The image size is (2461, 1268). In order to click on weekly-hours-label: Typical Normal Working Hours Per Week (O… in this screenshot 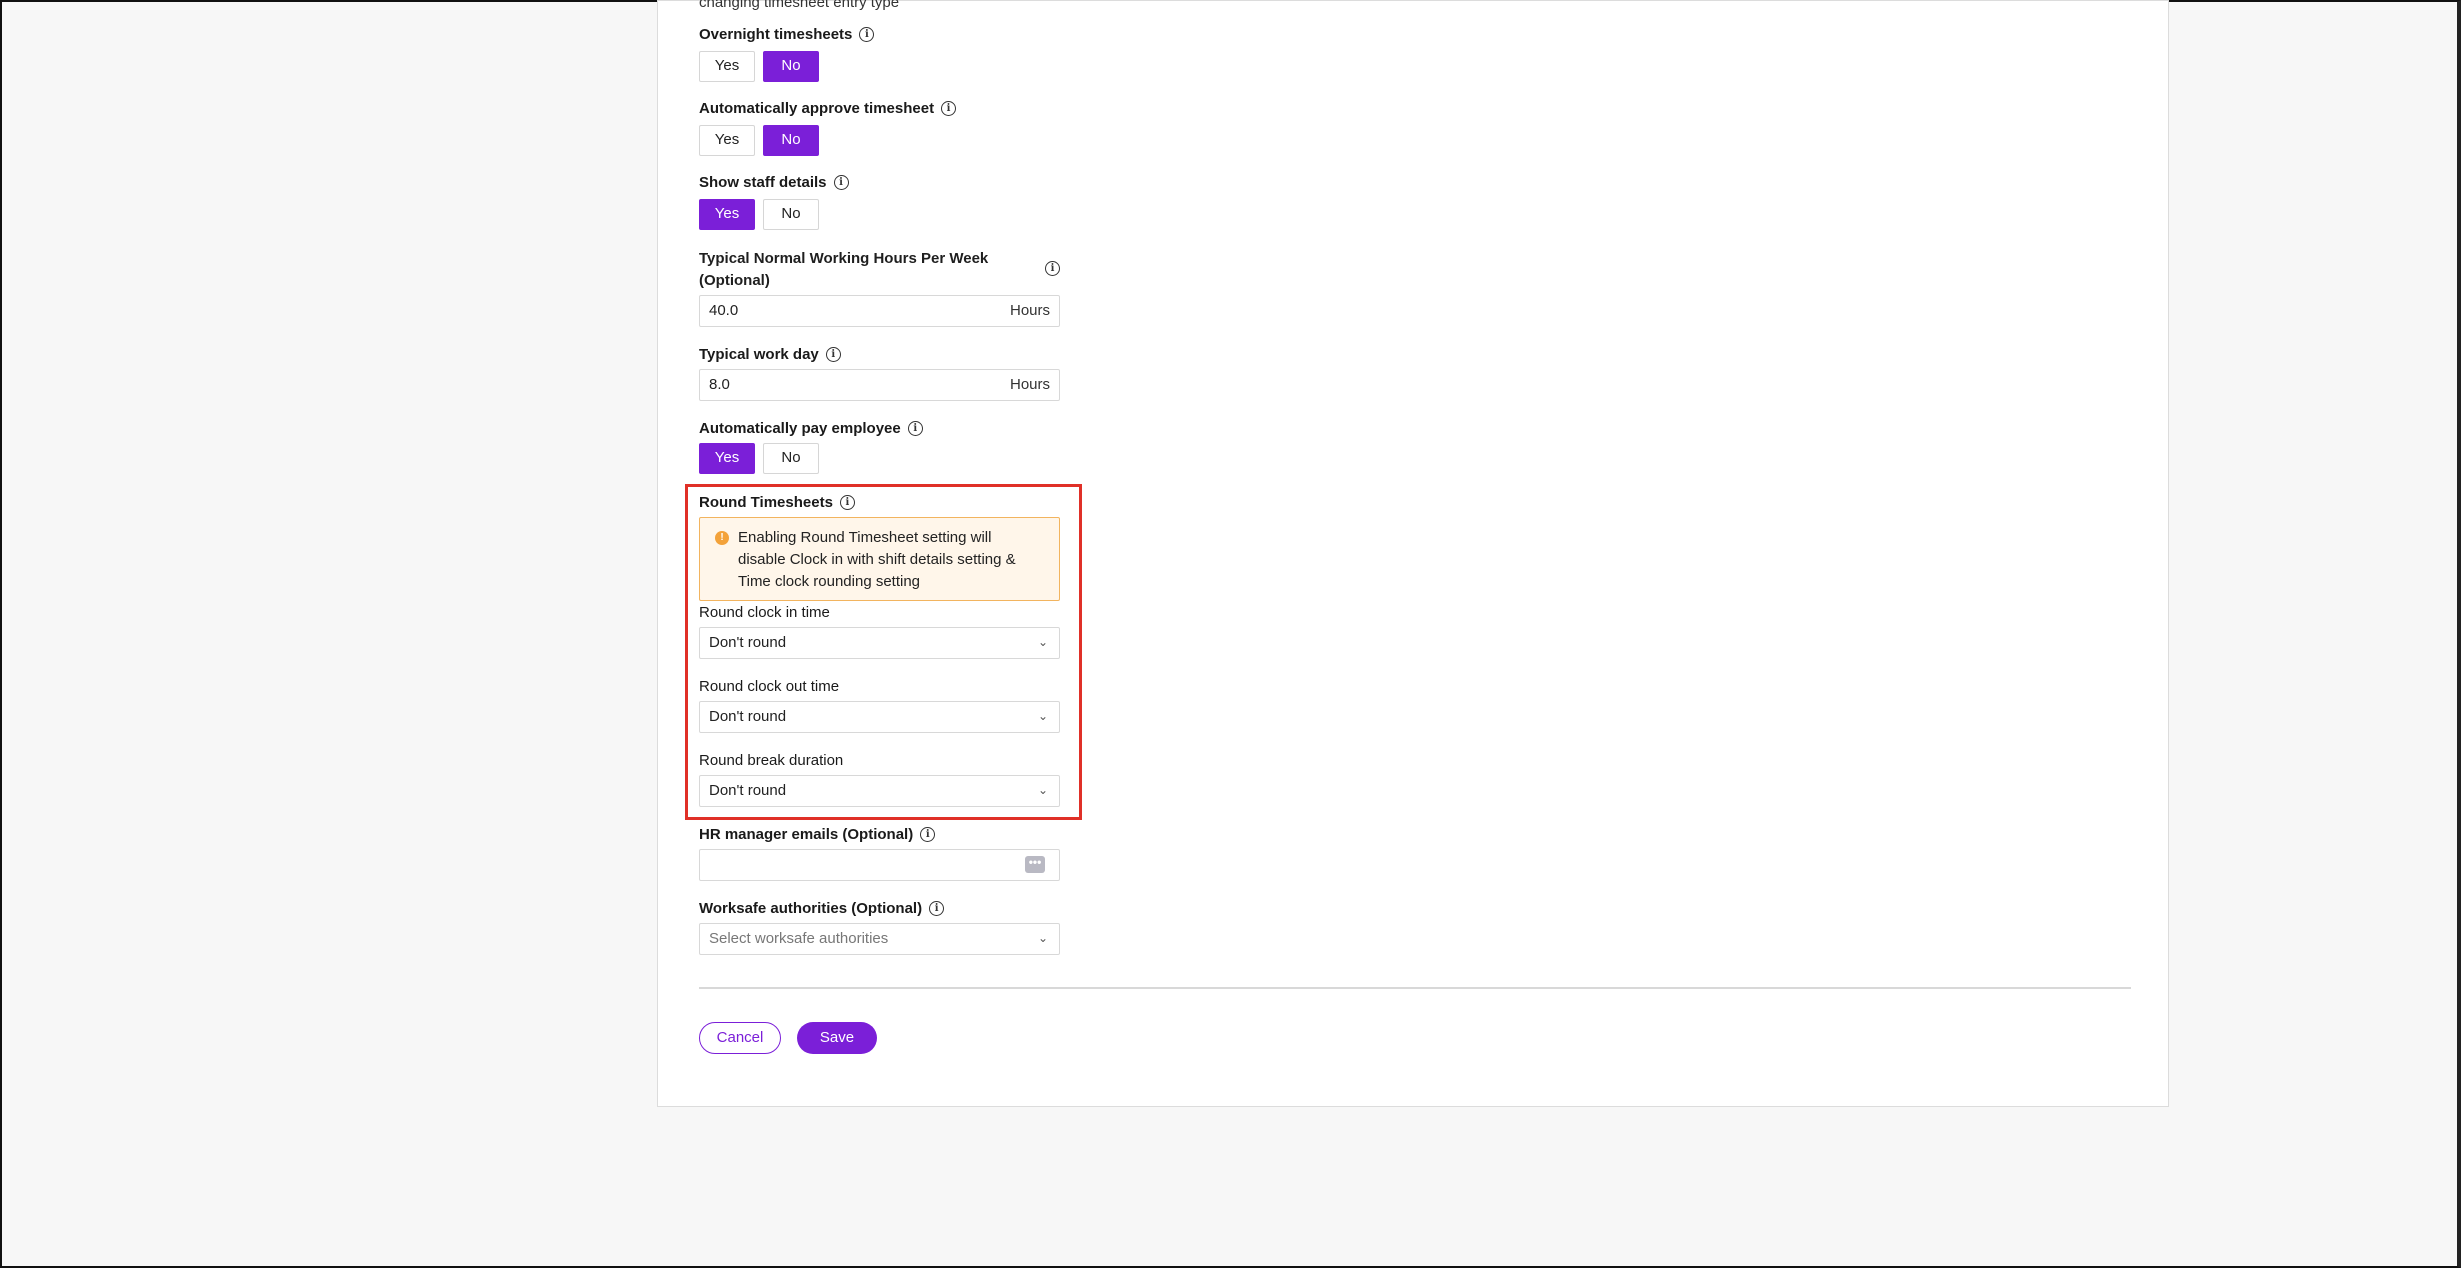, I will do `click(864, 270)`.